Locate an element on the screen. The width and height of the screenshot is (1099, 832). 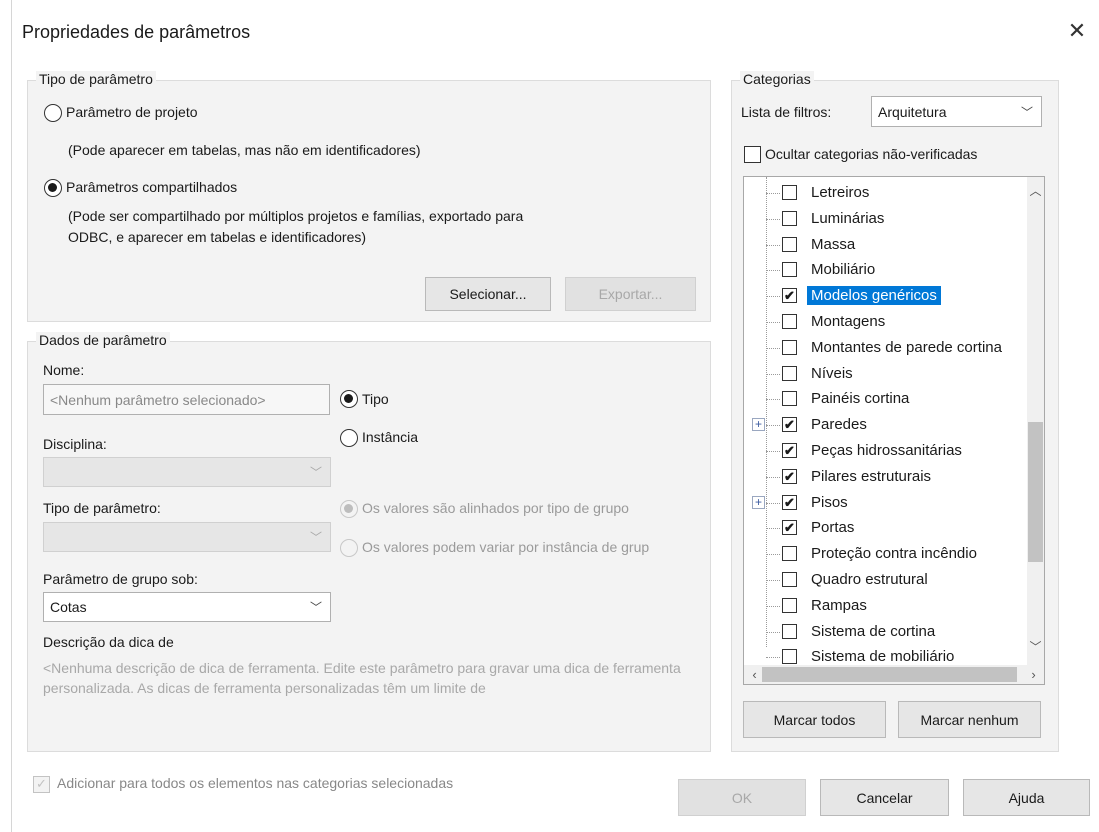
name-field: <Nenhum parâmetro selecionado> is located at coordinates (186, 399).